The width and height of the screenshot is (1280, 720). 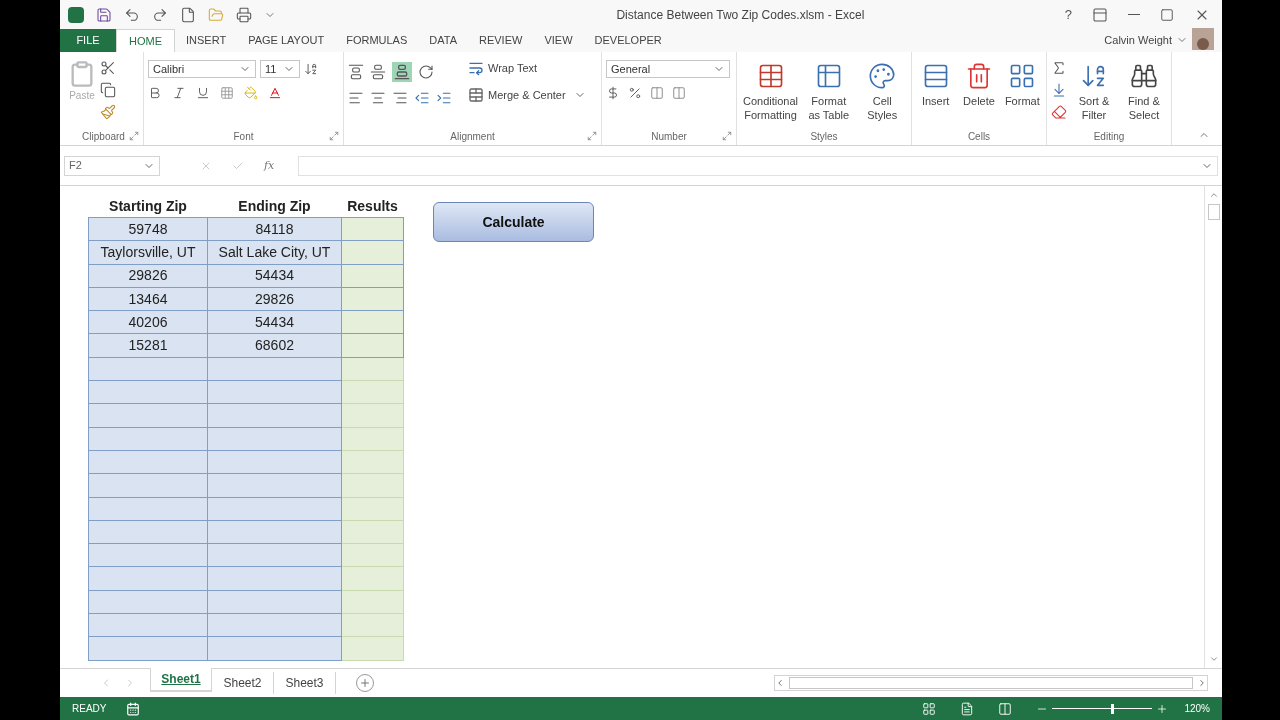 What do you see at coordinates (1197, 708) in the screenshot?
I see `zoom-level: 120%` at bounding box center [1197, 708].